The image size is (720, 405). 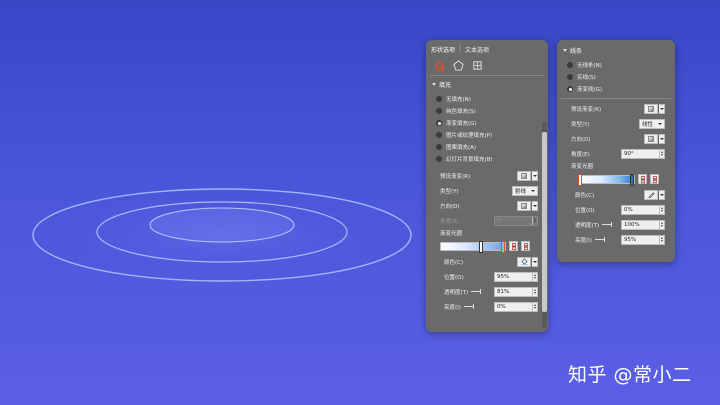 What do you see at coordinates (630, 375) in the screenshot?
I see `watermark: 知乎 @常小二` at bounding box center [630, 375].